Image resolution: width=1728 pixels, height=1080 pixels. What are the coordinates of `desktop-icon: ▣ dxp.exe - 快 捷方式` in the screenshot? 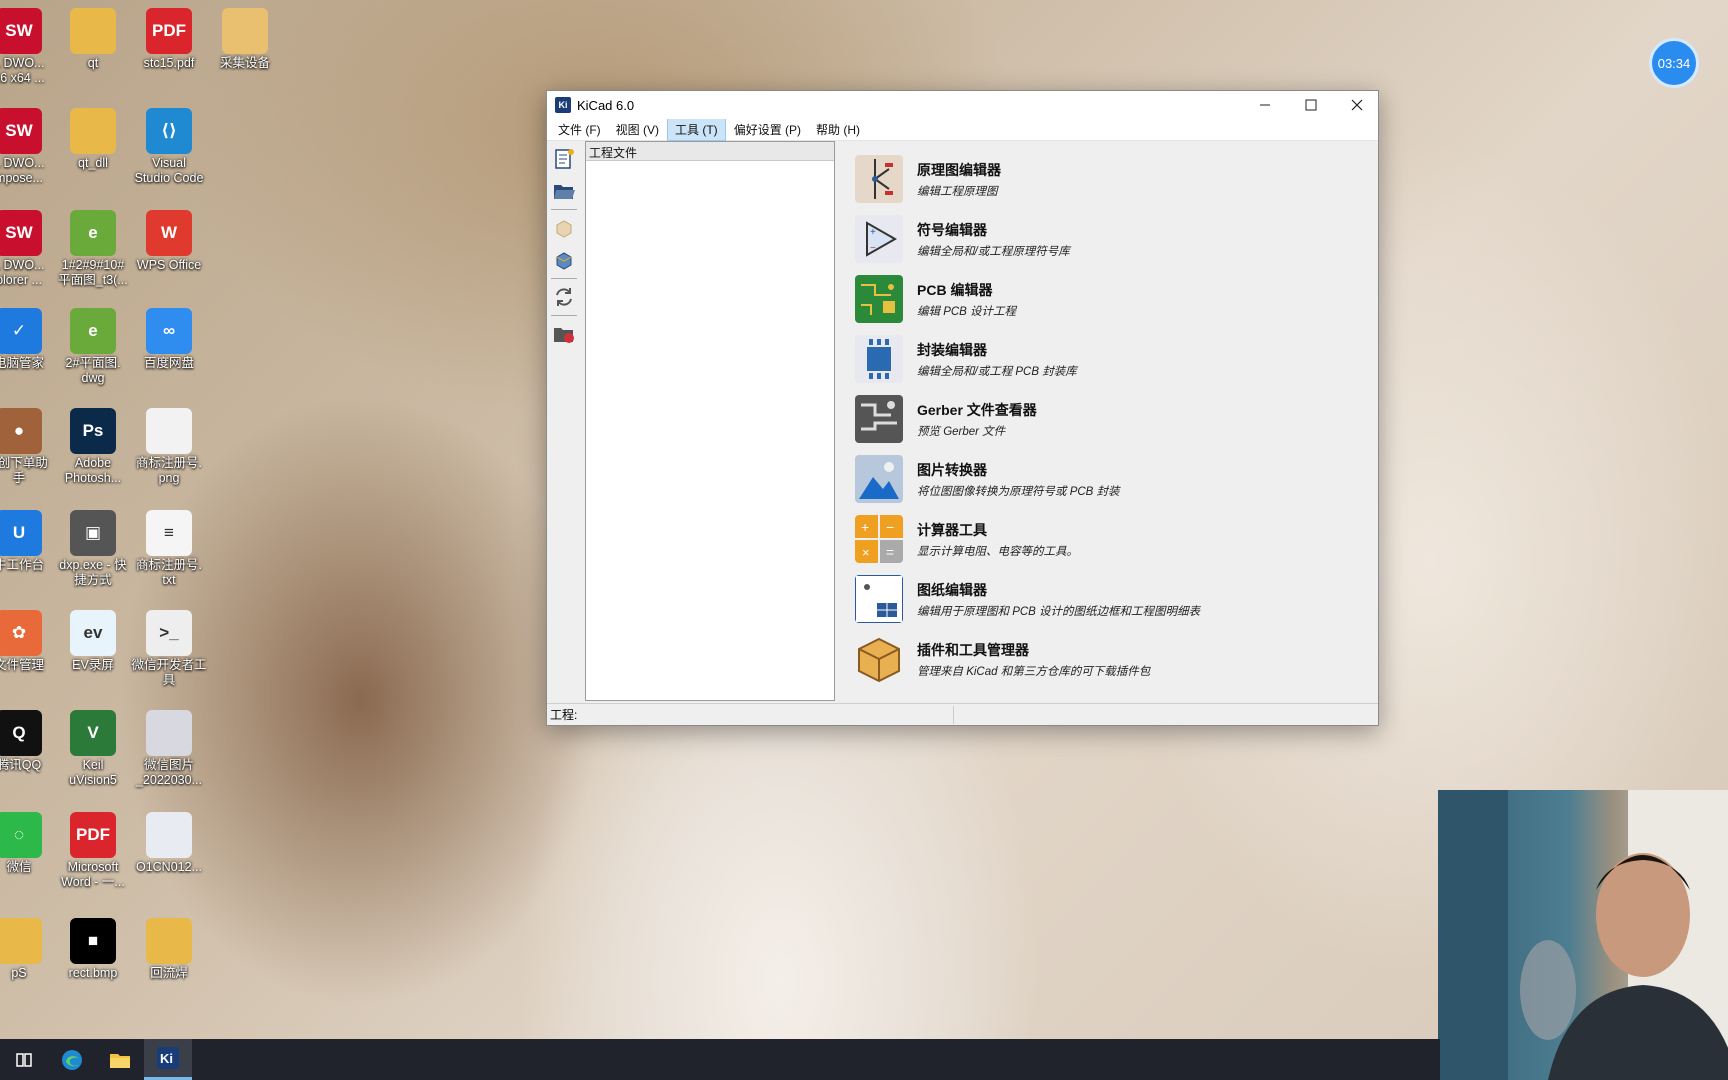 It's located at (93, 549).